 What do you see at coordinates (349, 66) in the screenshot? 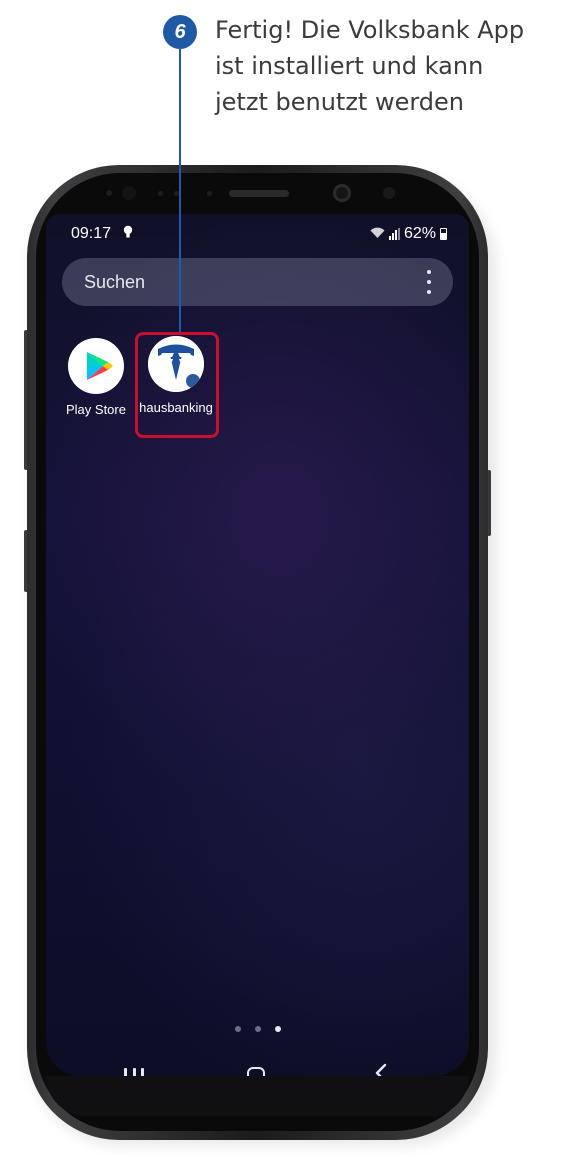
I see `step-caption-line: ist installiert und kann` at bounding box center [349, 66].